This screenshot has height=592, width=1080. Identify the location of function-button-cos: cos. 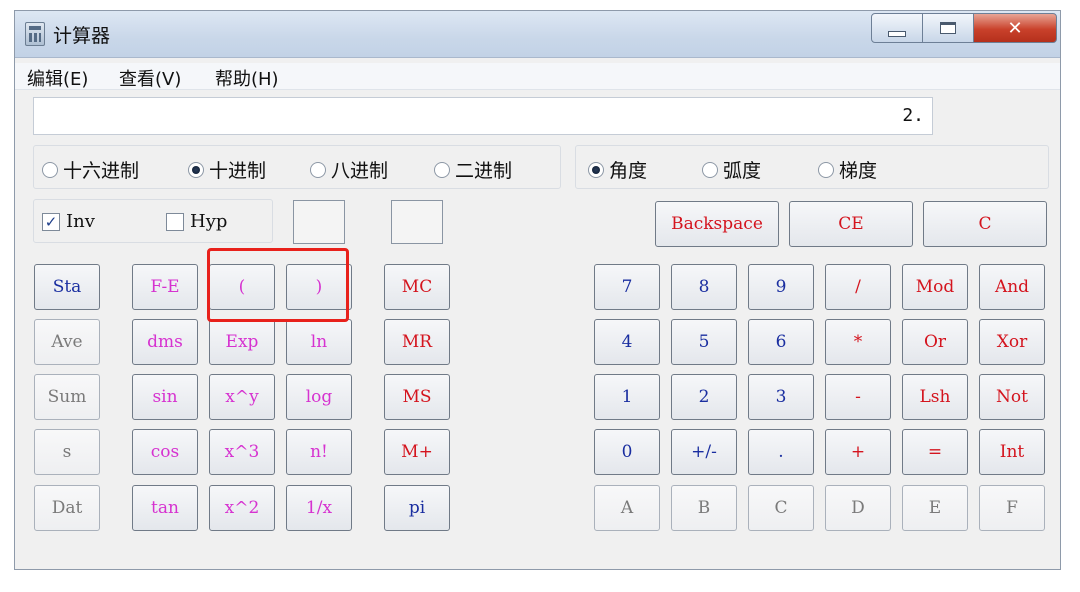
(165, 452).